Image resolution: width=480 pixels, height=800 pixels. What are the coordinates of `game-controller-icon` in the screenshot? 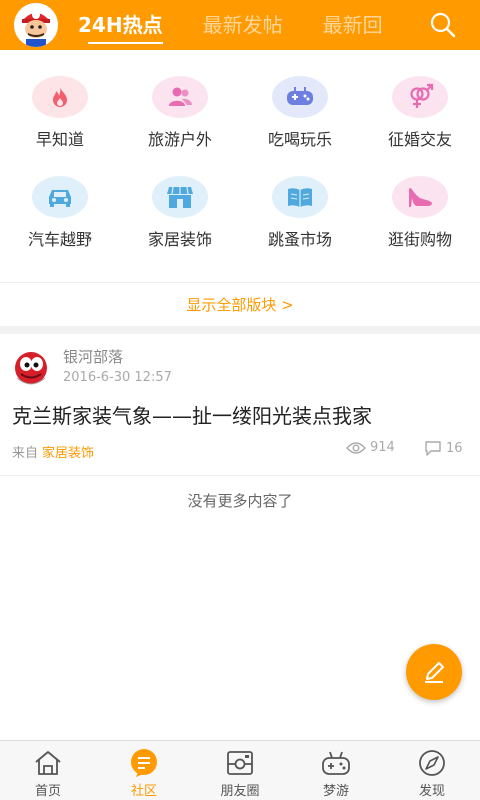 It's located at (336, 763).